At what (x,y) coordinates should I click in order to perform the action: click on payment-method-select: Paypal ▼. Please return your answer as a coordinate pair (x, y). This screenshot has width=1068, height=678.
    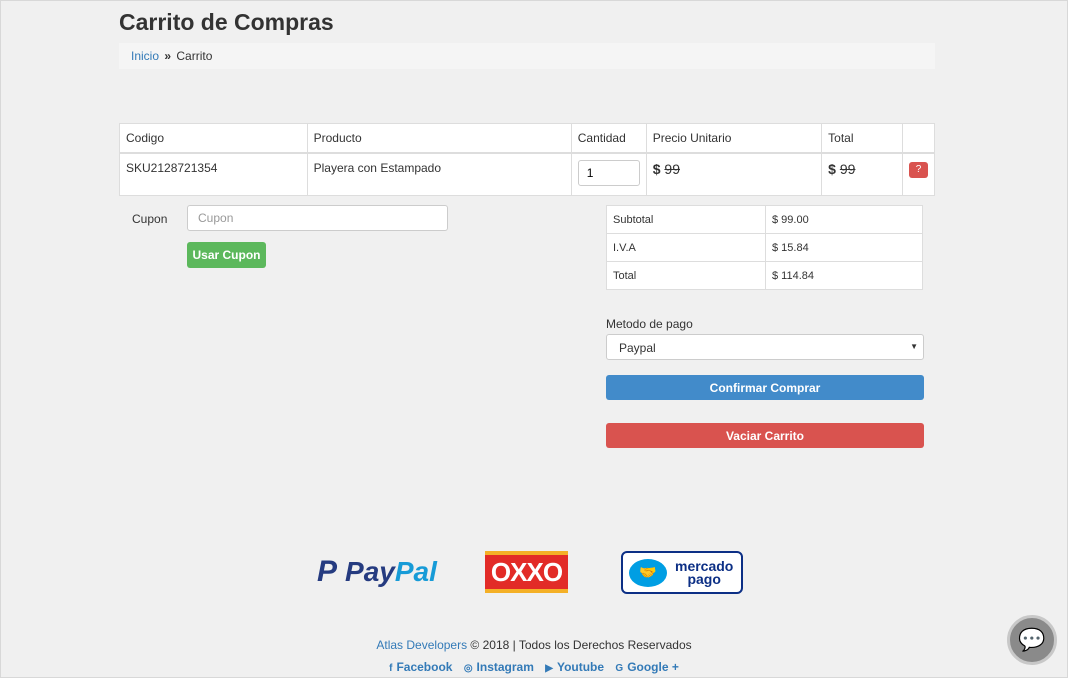
    Looking at the image, I should click on (765, 347).